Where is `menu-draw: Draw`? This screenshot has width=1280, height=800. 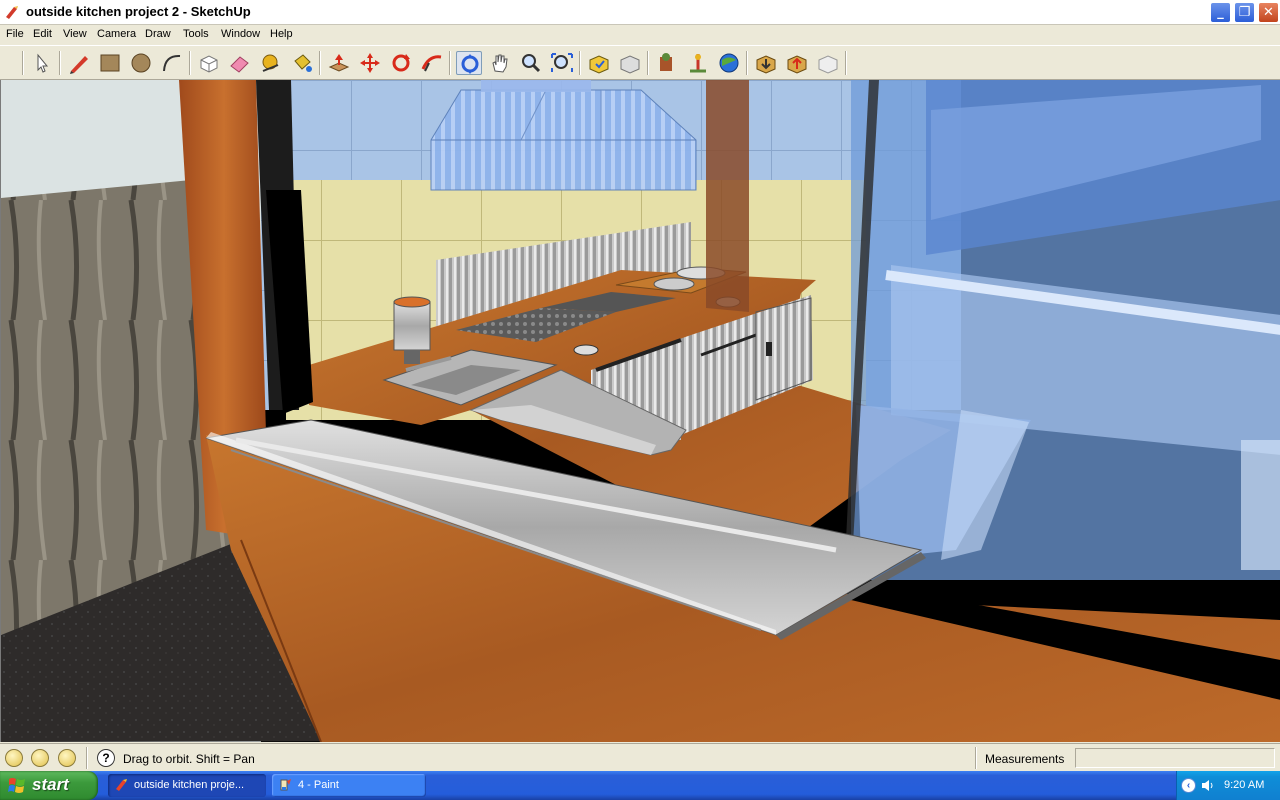 menu-draw: Draw is located at coordinates (158, 34).